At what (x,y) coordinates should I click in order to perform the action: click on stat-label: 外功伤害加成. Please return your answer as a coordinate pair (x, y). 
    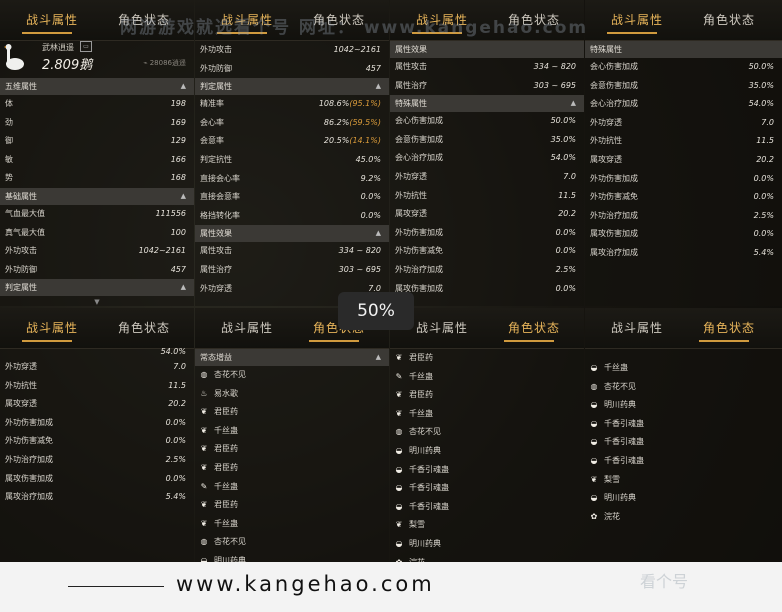
    Looking at the image, I should click on (29, 422).